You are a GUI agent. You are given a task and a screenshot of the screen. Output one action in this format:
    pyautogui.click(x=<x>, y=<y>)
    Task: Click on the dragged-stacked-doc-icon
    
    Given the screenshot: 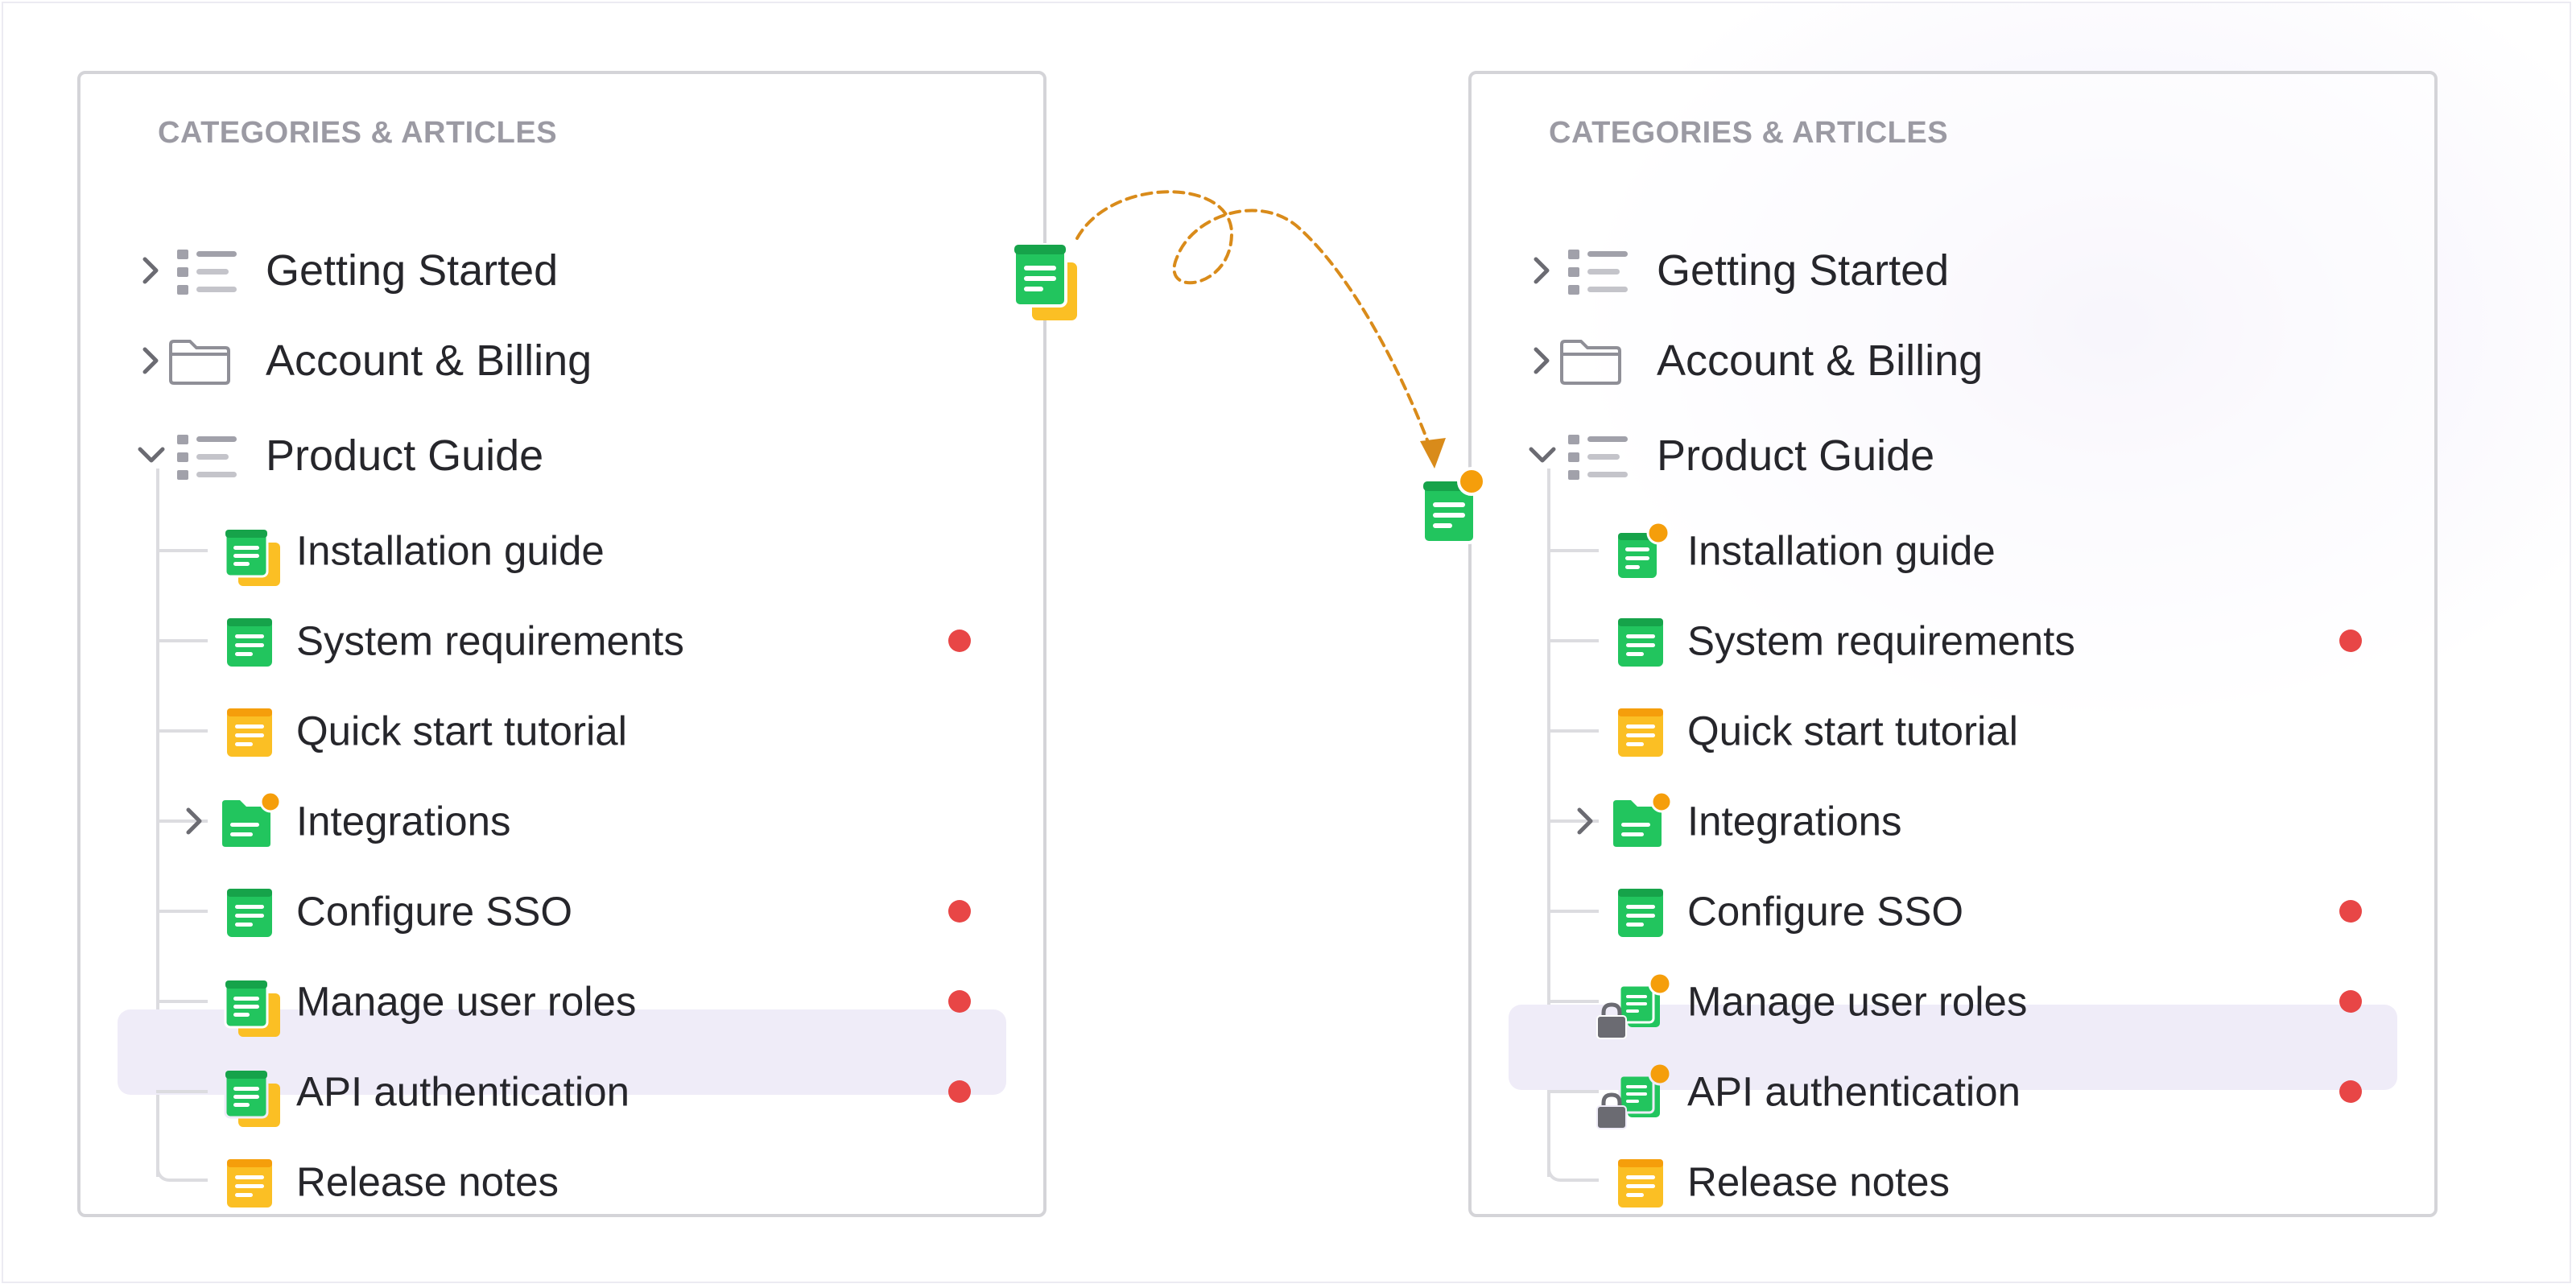 What is the action you would take?
    pyautogui.click(x=1050, y=283)
    